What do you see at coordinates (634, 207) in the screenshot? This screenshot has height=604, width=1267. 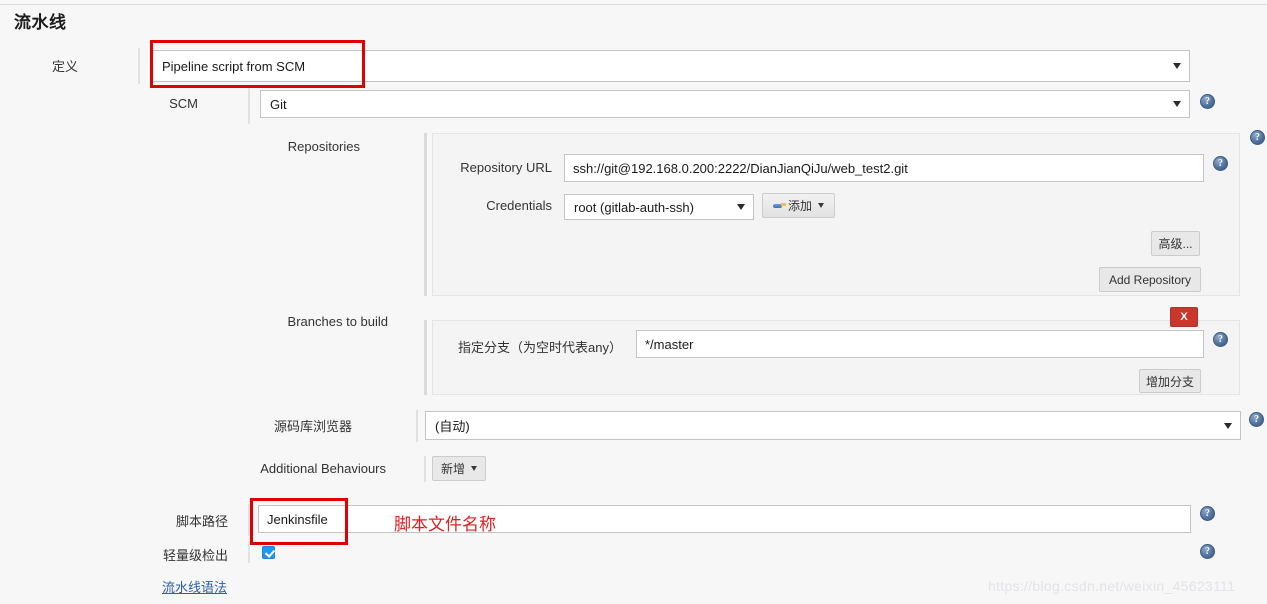 I see `credentials-select-value: root (gitlab-auth-ssh)` at bounding box center [634, 207].